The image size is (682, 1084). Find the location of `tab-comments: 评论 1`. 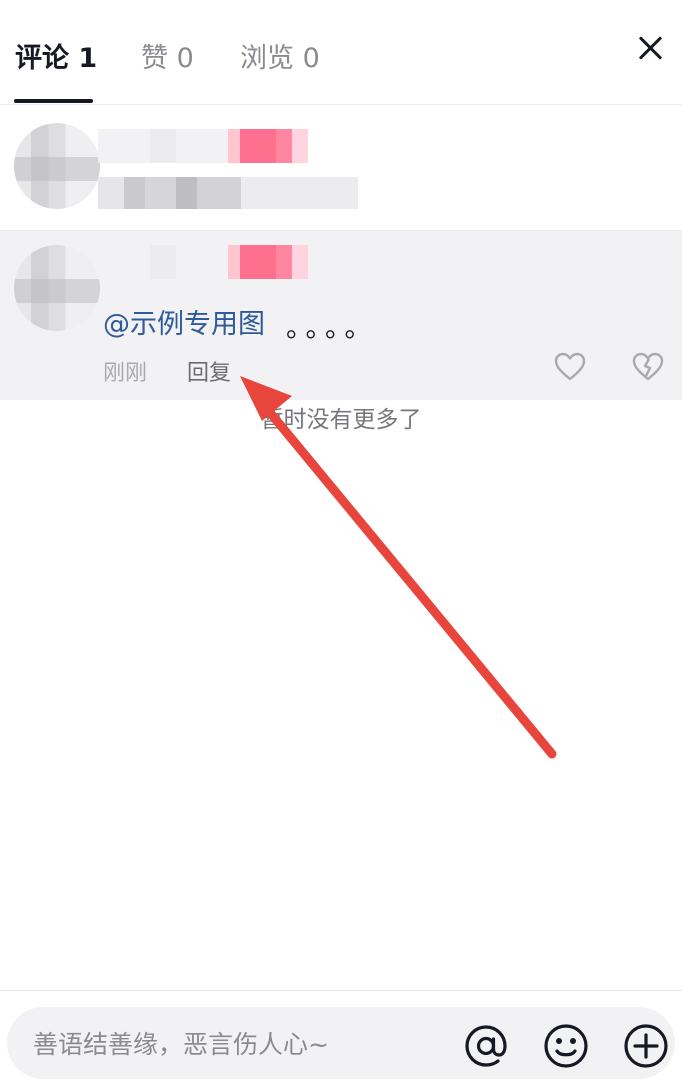

tab-comments: 评论 1 is located at coordinates (56, 55).